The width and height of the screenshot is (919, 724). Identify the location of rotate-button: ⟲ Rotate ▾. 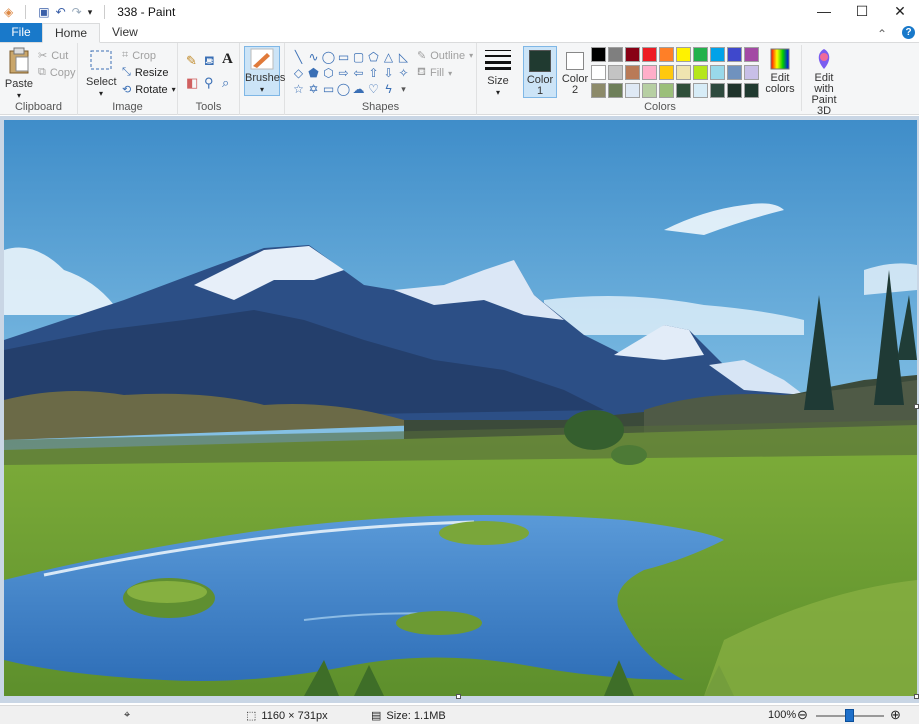
(149, 90).